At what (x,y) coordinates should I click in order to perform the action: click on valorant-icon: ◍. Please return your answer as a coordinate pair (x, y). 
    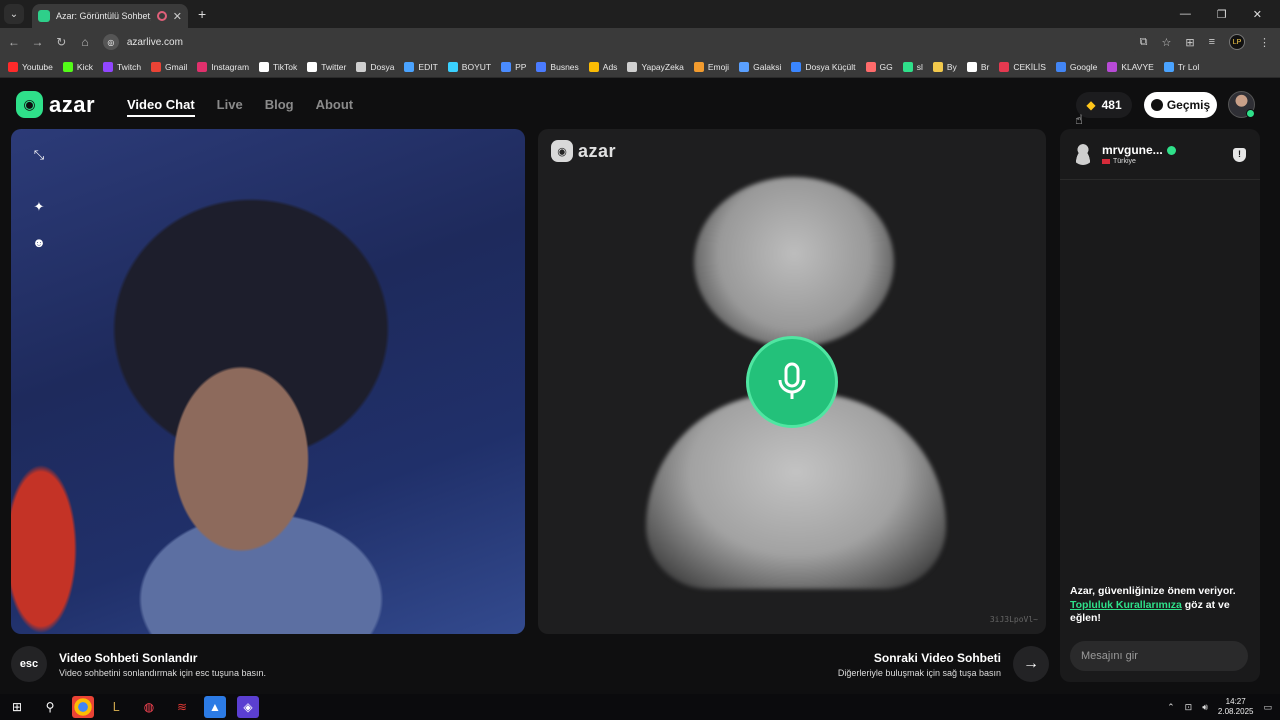
    Looking at the image, I should click on (149, 707).